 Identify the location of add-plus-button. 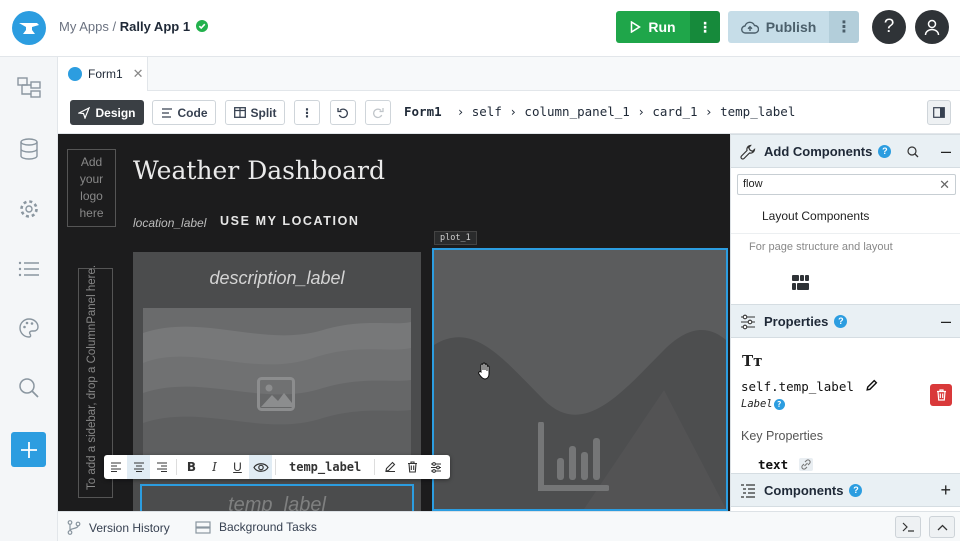
(28, 449).